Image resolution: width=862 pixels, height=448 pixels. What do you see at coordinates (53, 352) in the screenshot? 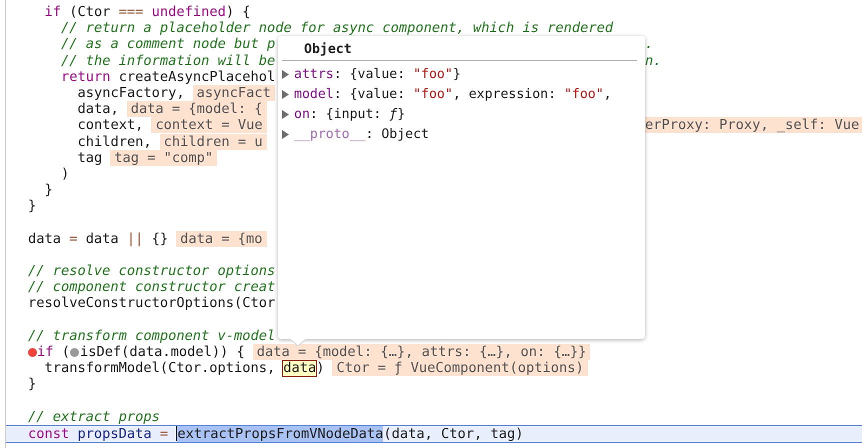
I see `code-text: if (` at bounding box center [53, 352].